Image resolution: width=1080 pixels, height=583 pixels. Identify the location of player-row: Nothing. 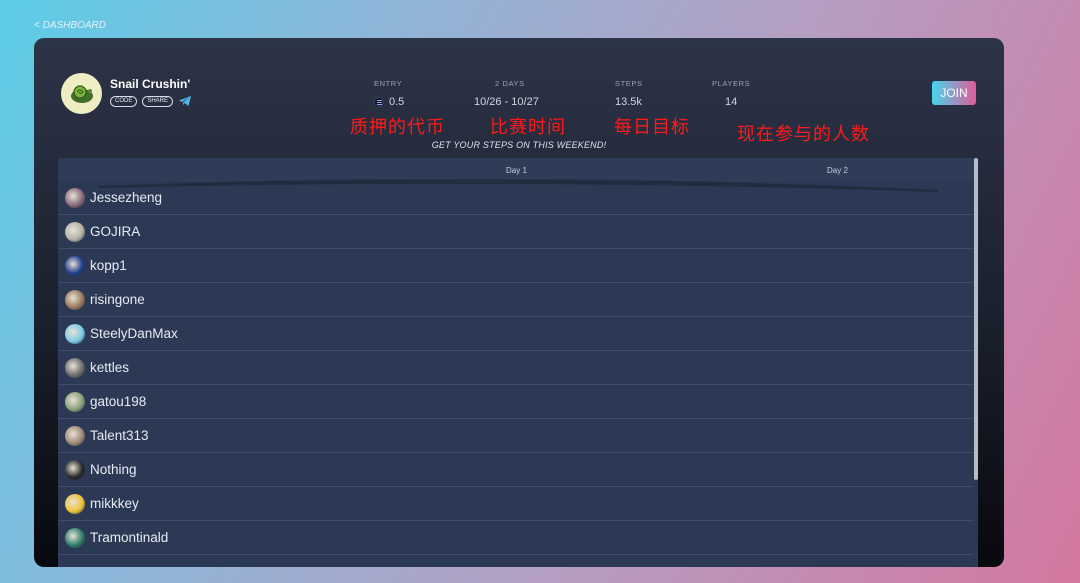
(516, 470).